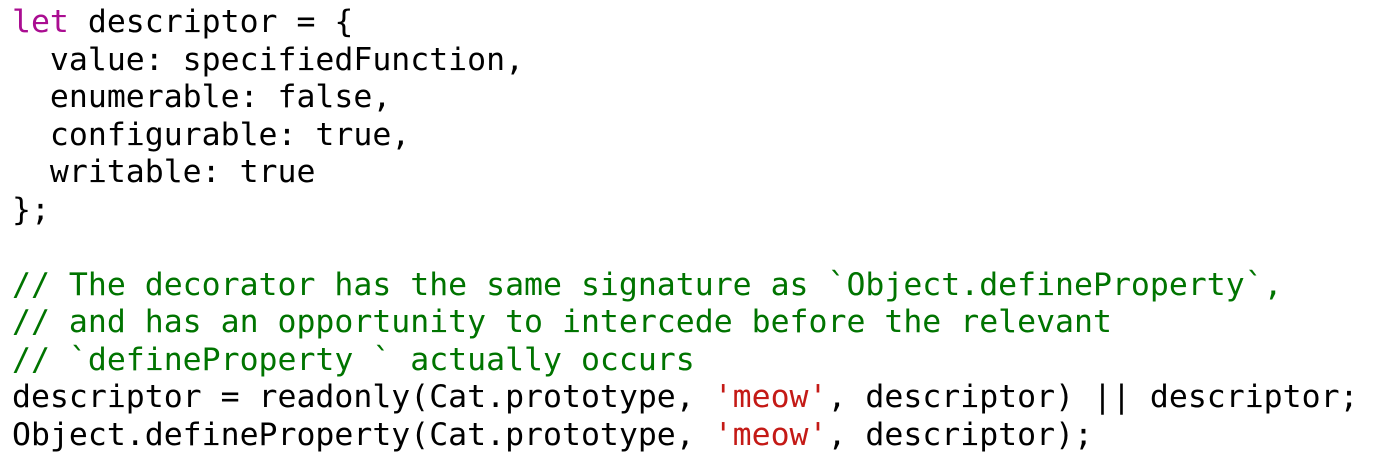 Image resolution: width=1400 pixels, height=475 pixels. What do you see at coordinates (685, 61) in the screenshot?
I see `code-line-2: value: specifiedFunction,` at bounding box center [685, 61].